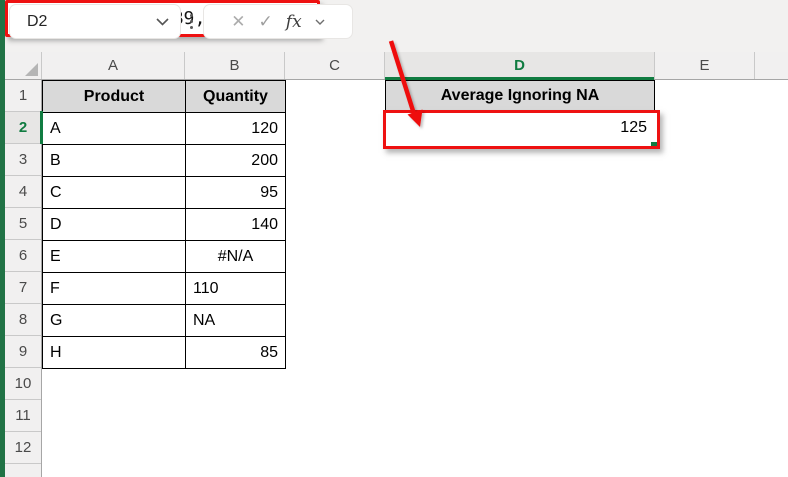 The height and width of the screenshot is (477, 788). I want to click on table-row: H 85, so click(164, 352).